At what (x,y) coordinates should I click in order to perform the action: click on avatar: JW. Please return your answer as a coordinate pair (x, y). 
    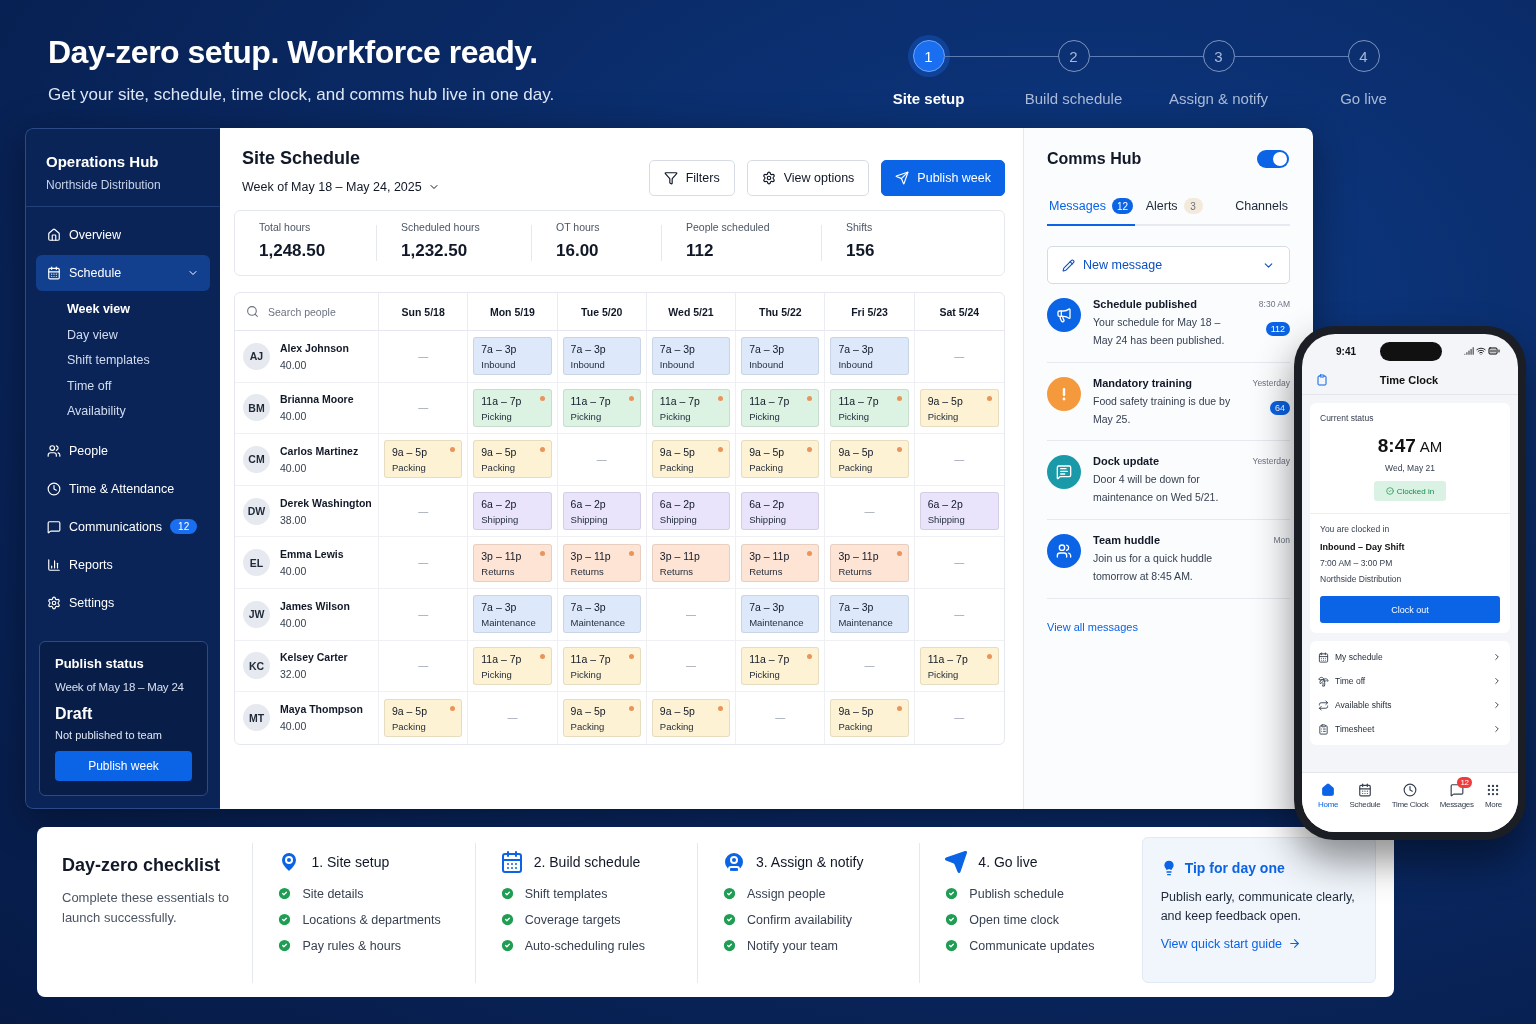
    Looking at the image, I should click on (256, 614).